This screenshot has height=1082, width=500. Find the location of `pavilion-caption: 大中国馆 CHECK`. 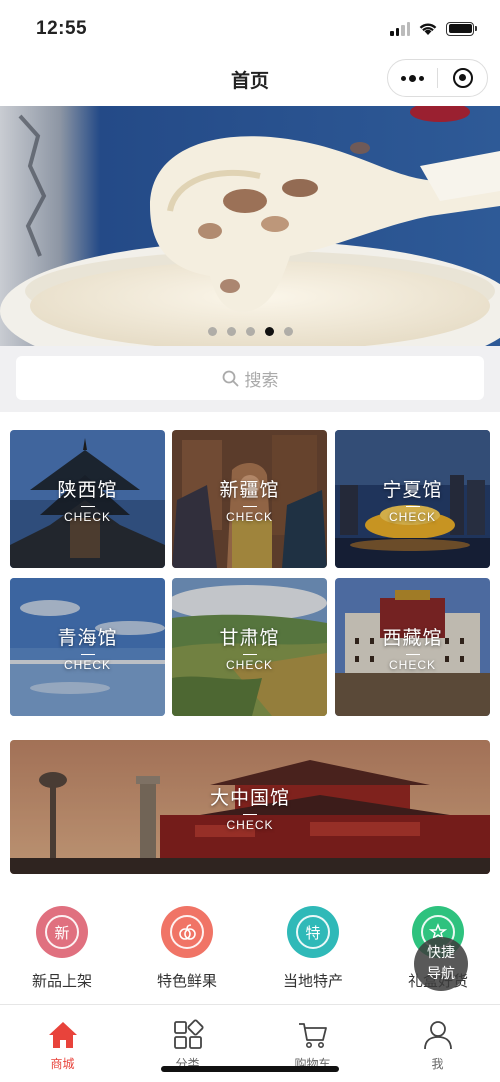

pavilion-caption: 大中国馆 CHECK is located at coordinates (250, 807).